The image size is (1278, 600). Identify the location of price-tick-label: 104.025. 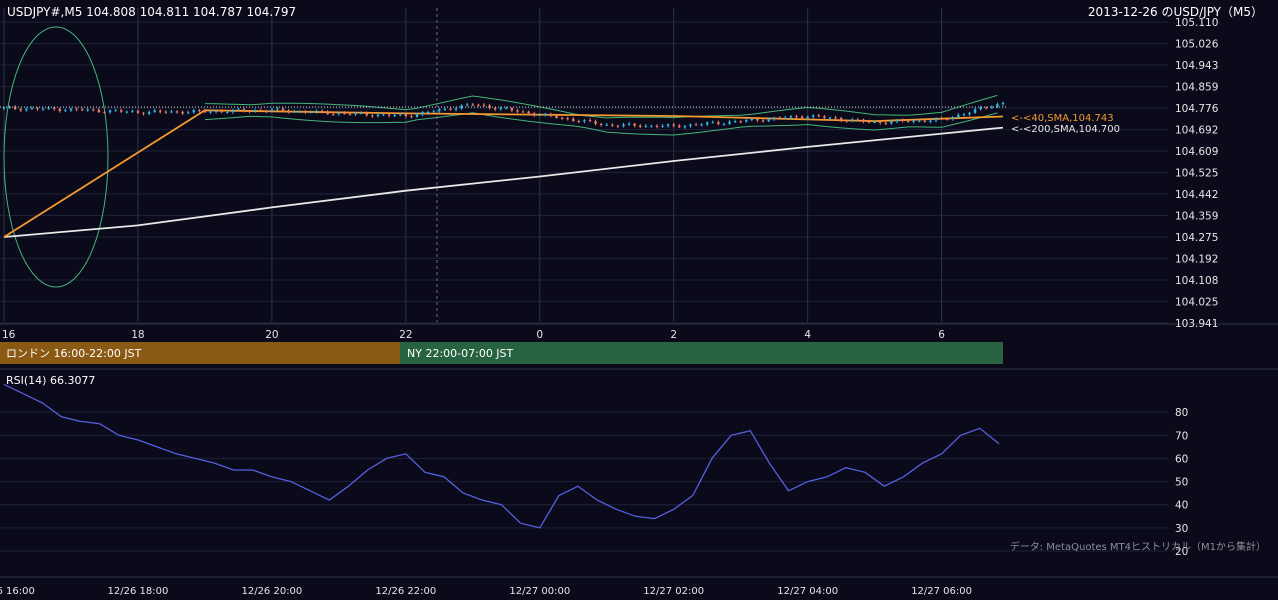
(1196, 302).